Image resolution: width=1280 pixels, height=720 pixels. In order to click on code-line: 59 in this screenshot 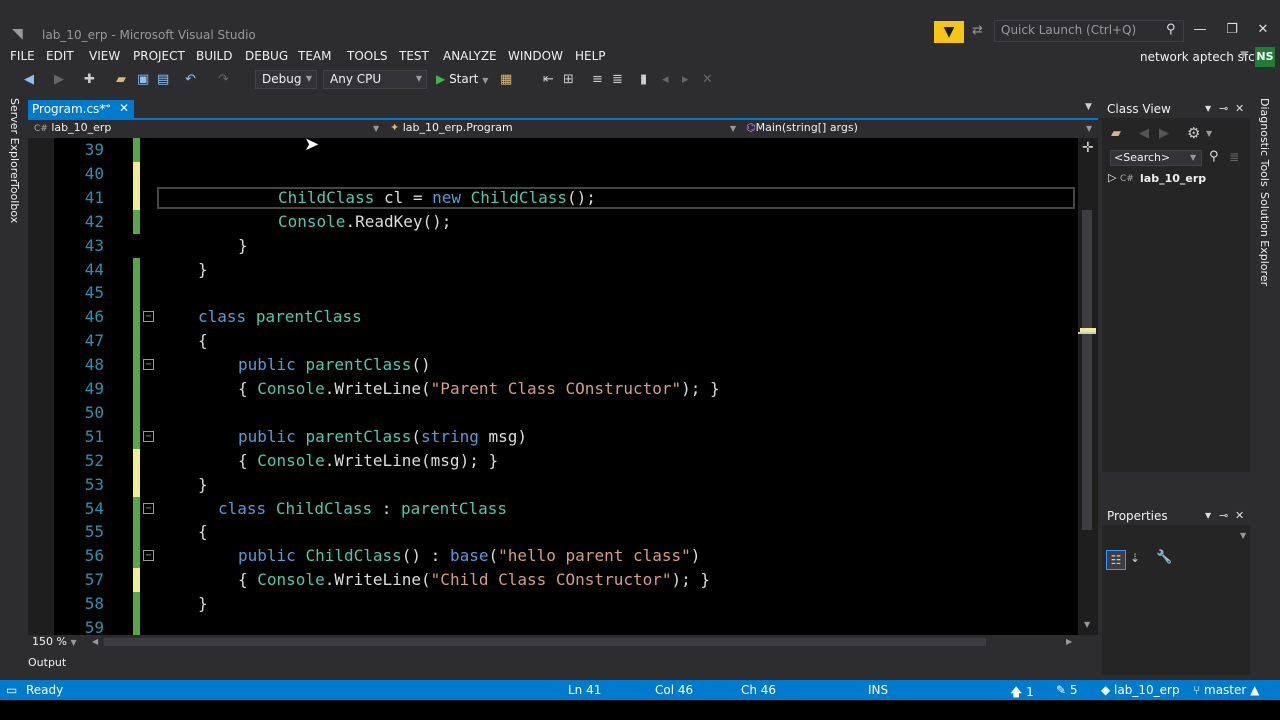, I will do `click(553, 625)`.